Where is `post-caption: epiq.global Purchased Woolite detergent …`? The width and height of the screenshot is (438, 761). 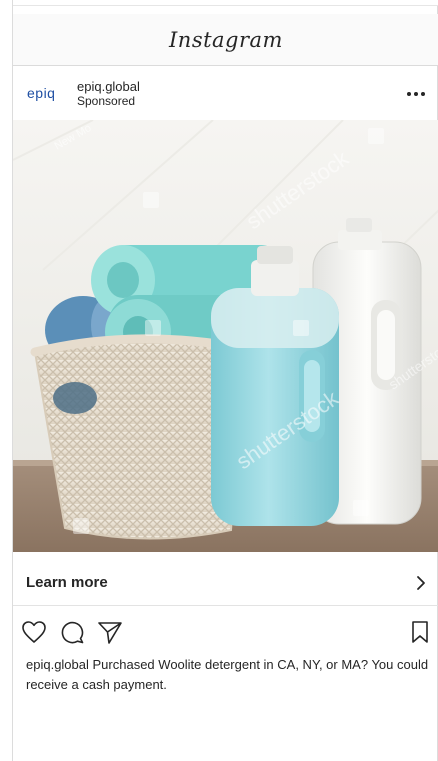
post-caption: epiq.global Purchased Woolite detergent … is located at coordinates (228, 675).